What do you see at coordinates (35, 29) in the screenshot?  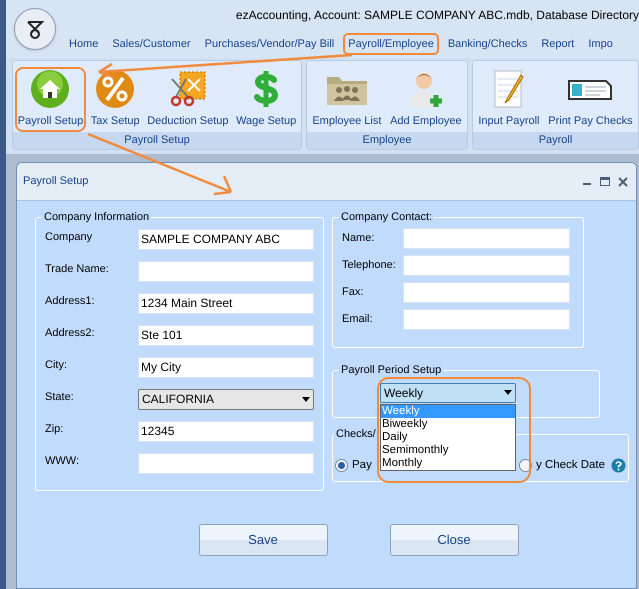 I see `app-menu-button` at bounding box center [35, 29].